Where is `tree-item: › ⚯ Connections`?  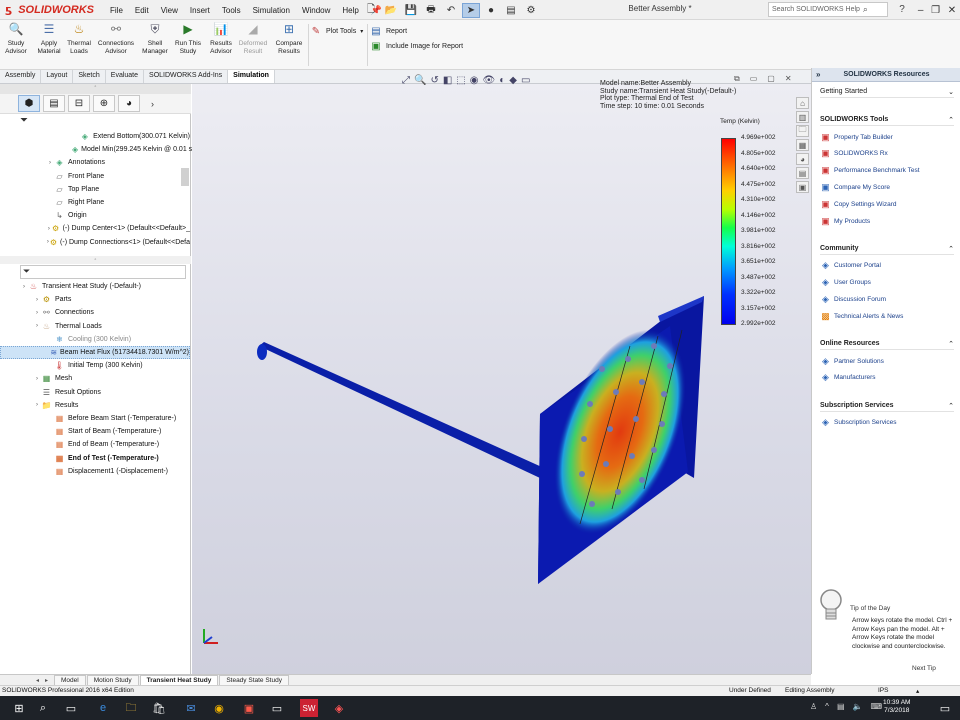
tree-item: › ⚯ Connections is located at coordinates (95, 312).